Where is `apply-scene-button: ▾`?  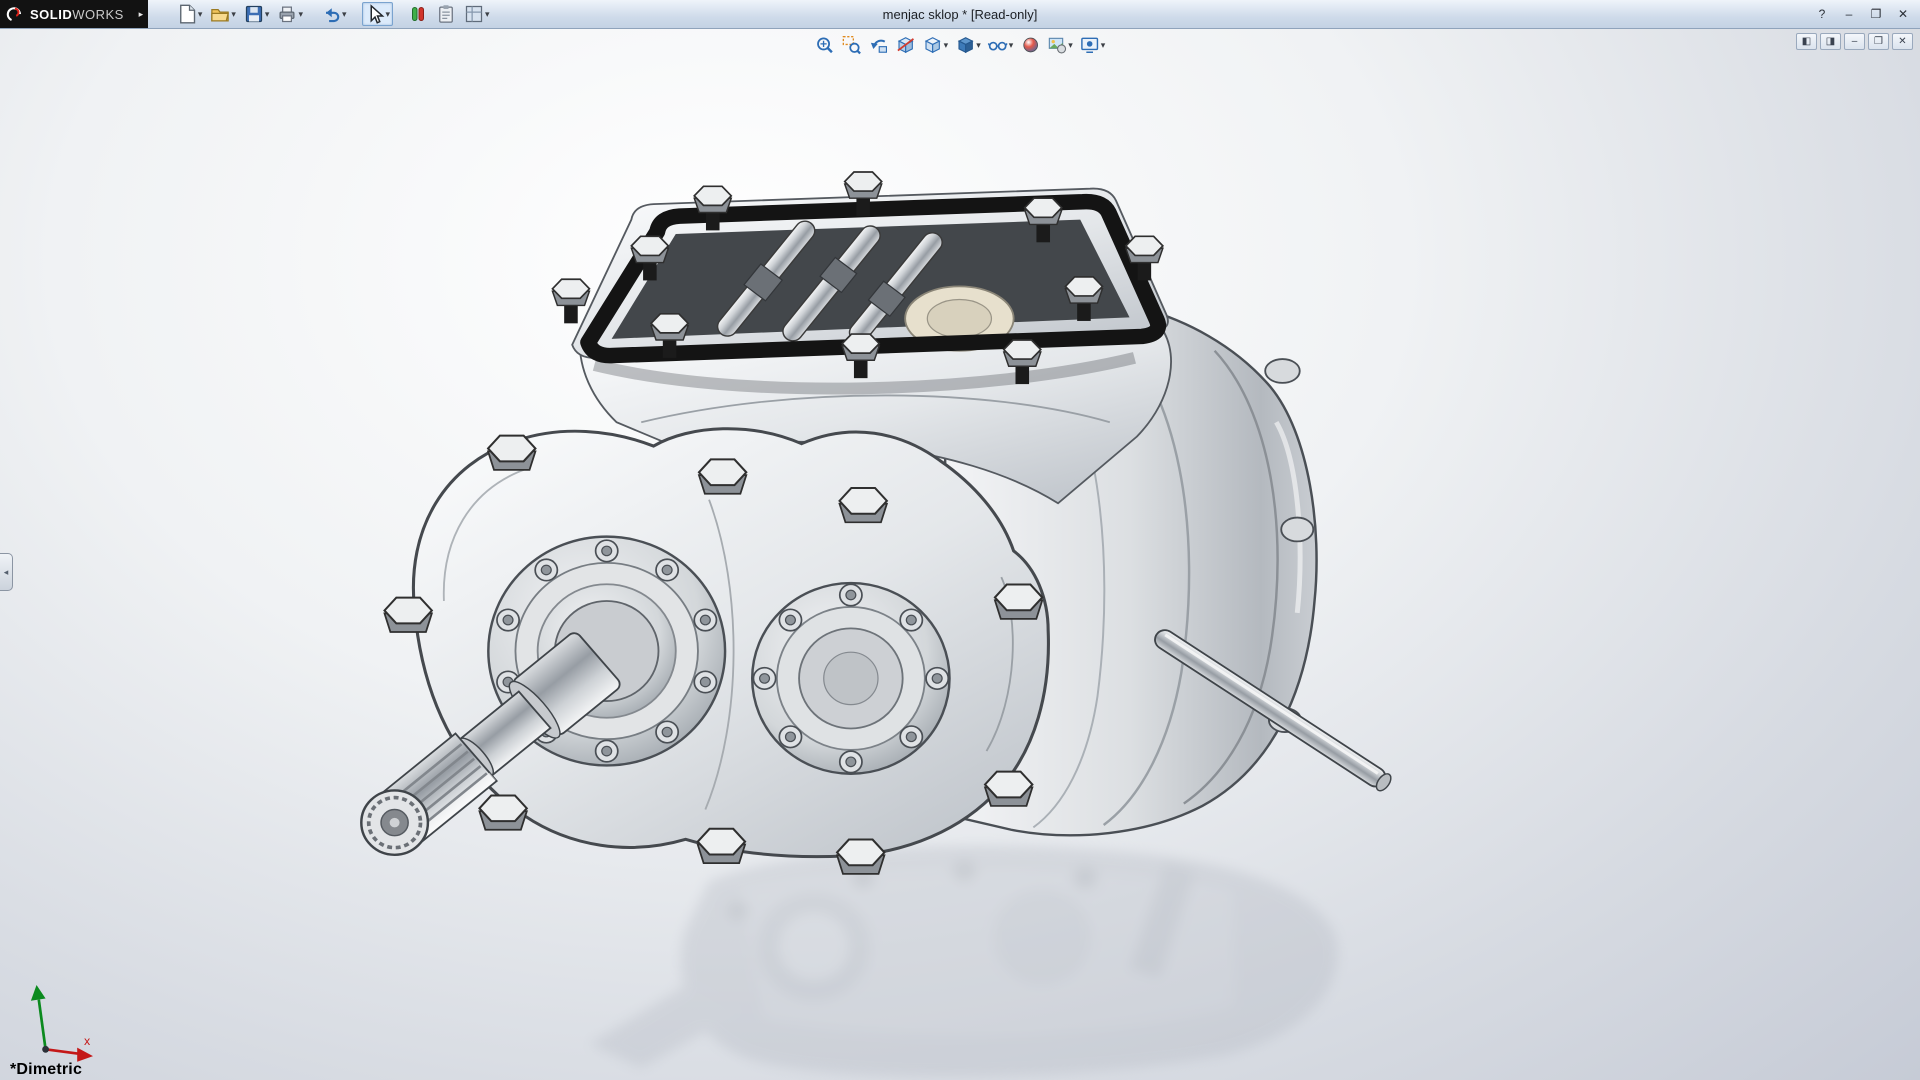 apply-scene-button: ▾ is located at coordinates (1060, 45).